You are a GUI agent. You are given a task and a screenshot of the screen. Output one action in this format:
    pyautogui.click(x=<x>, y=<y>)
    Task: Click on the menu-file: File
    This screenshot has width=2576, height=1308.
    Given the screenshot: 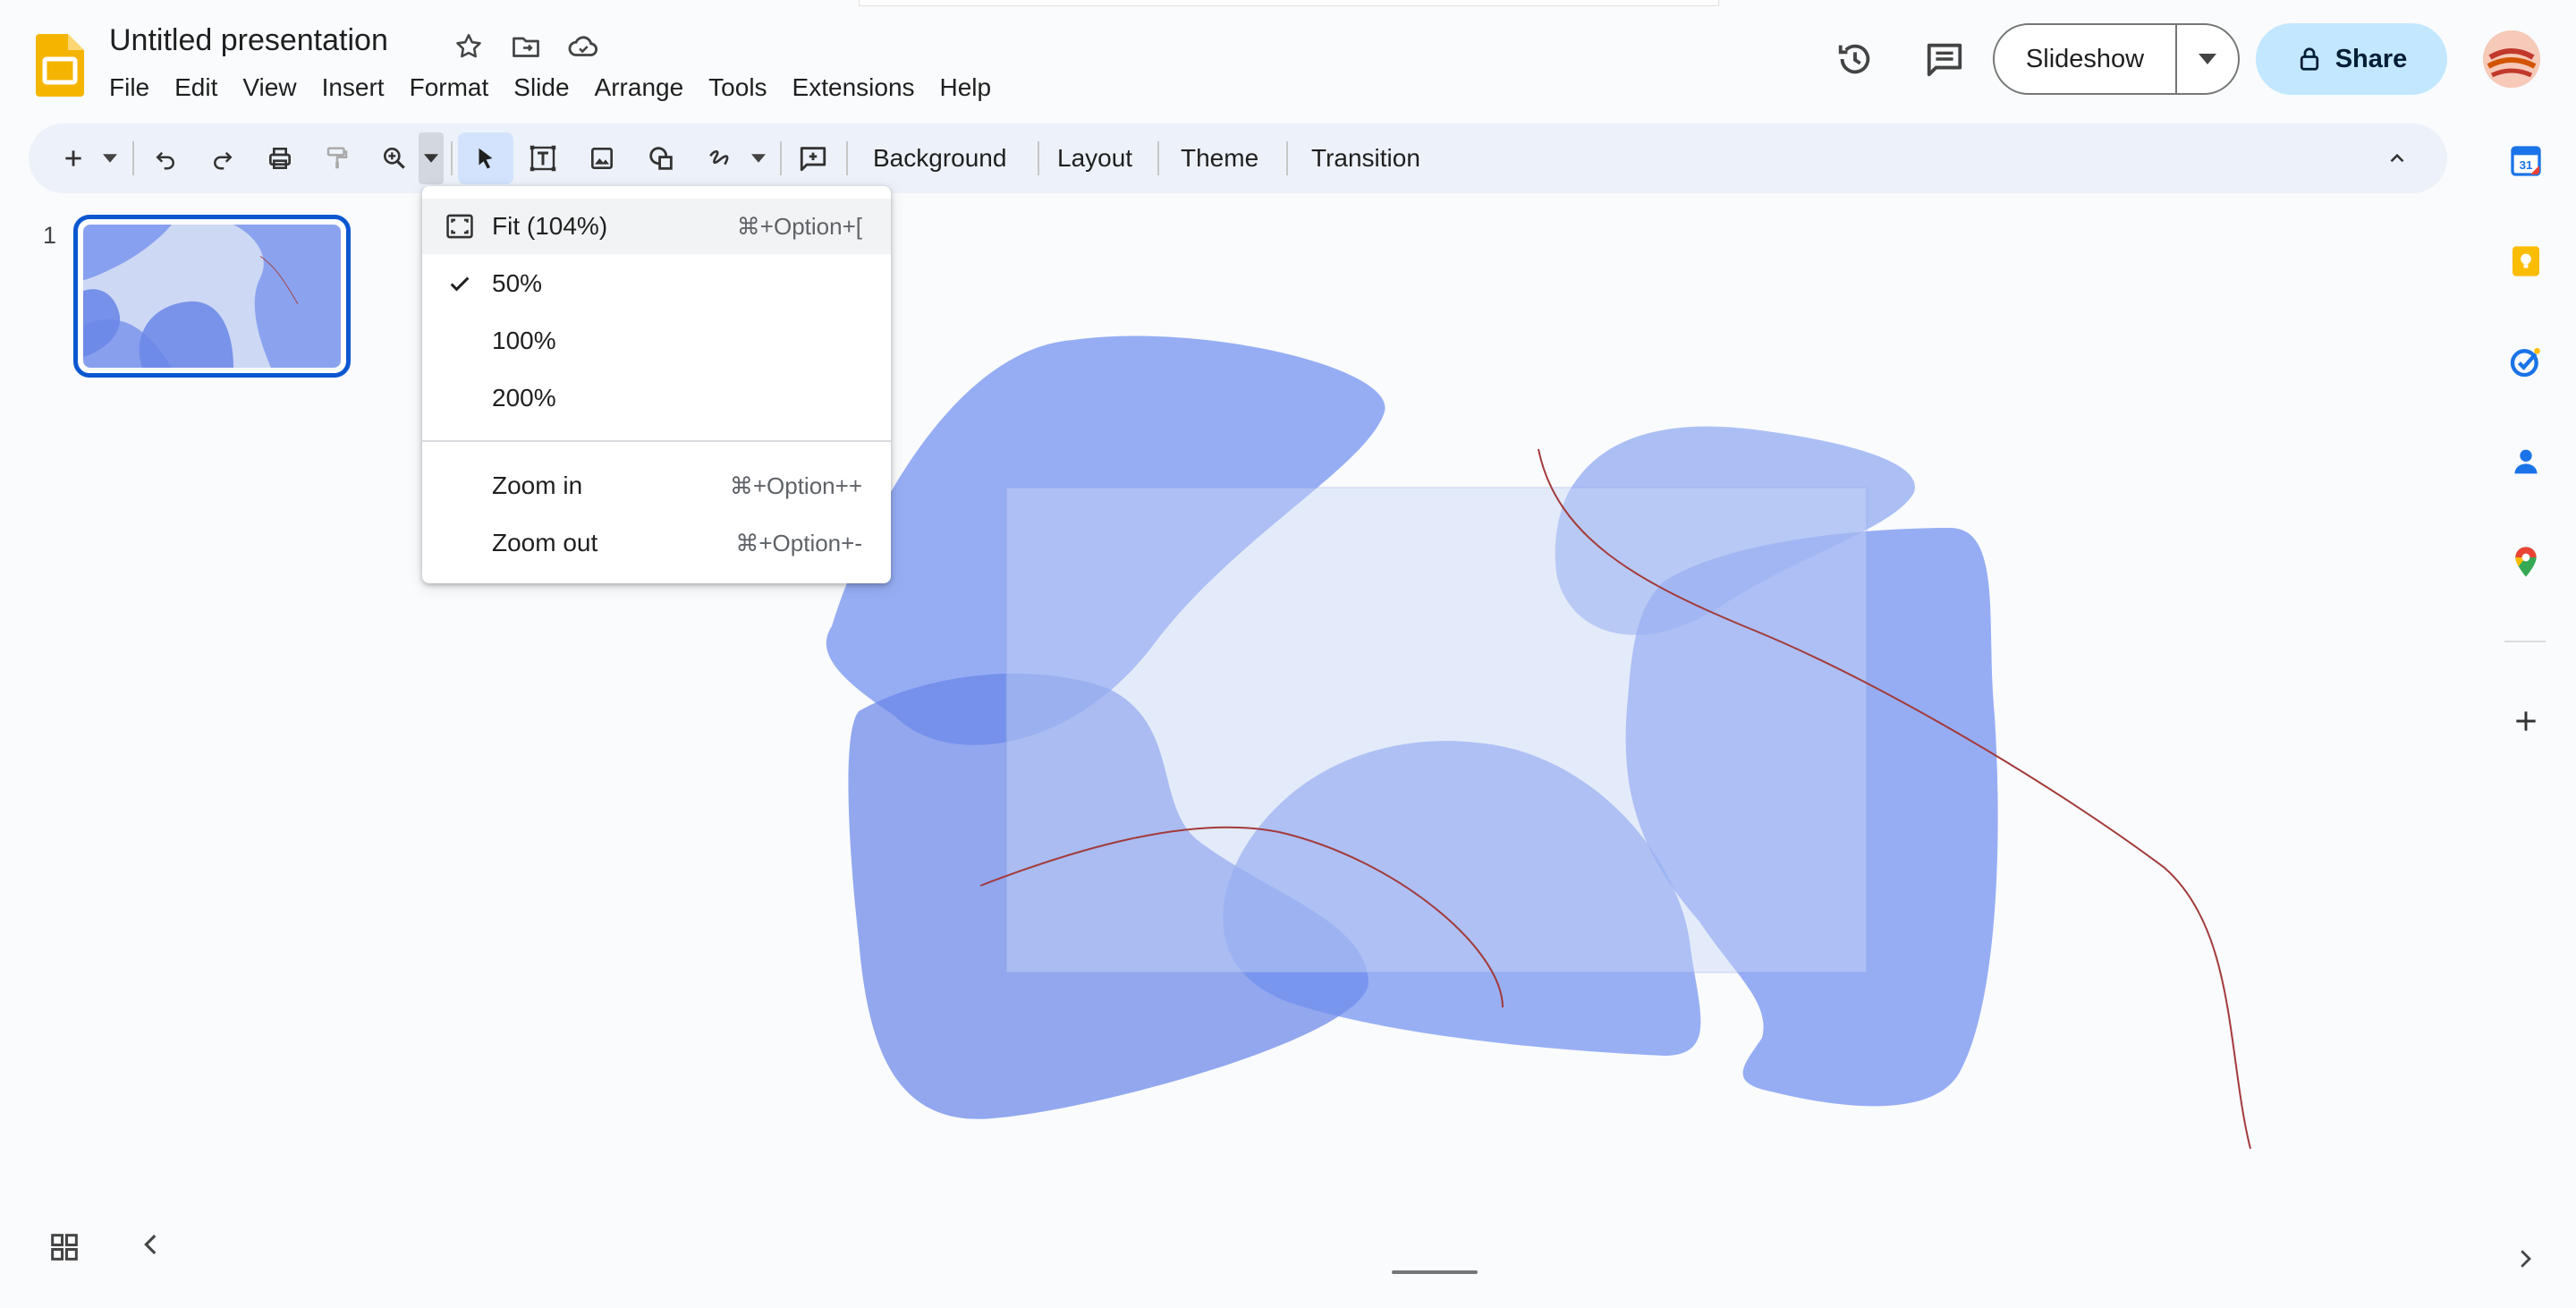 What is the action you would take?
    pyautogui.click(x=129, y=88)
    